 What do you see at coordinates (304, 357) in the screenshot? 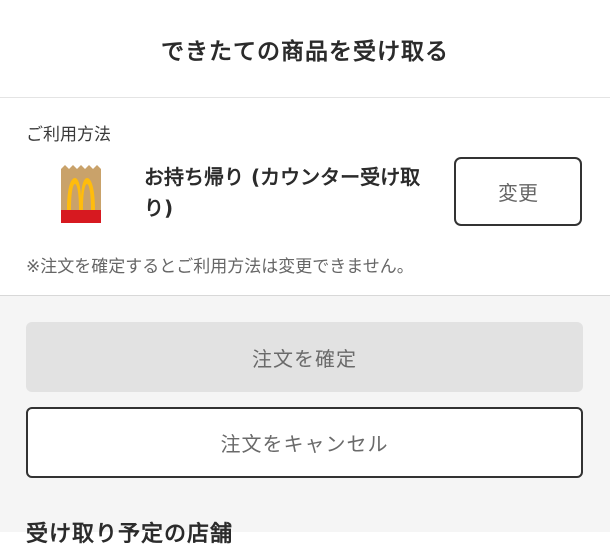
I see `confirm-order-button: 注文を確定` at bounding box center [304, 357].